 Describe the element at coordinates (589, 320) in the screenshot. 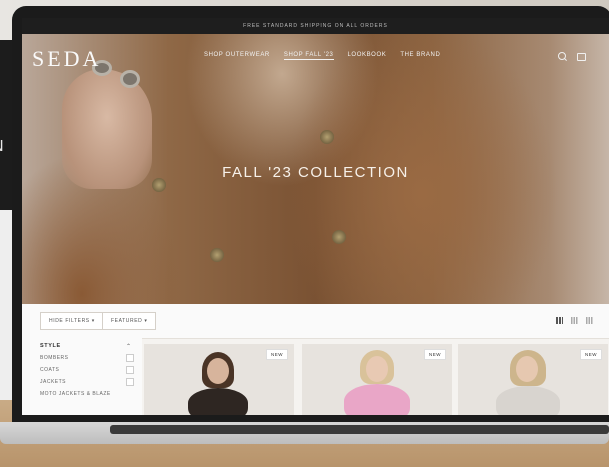

I see `grid-view-small-icon` at that location.